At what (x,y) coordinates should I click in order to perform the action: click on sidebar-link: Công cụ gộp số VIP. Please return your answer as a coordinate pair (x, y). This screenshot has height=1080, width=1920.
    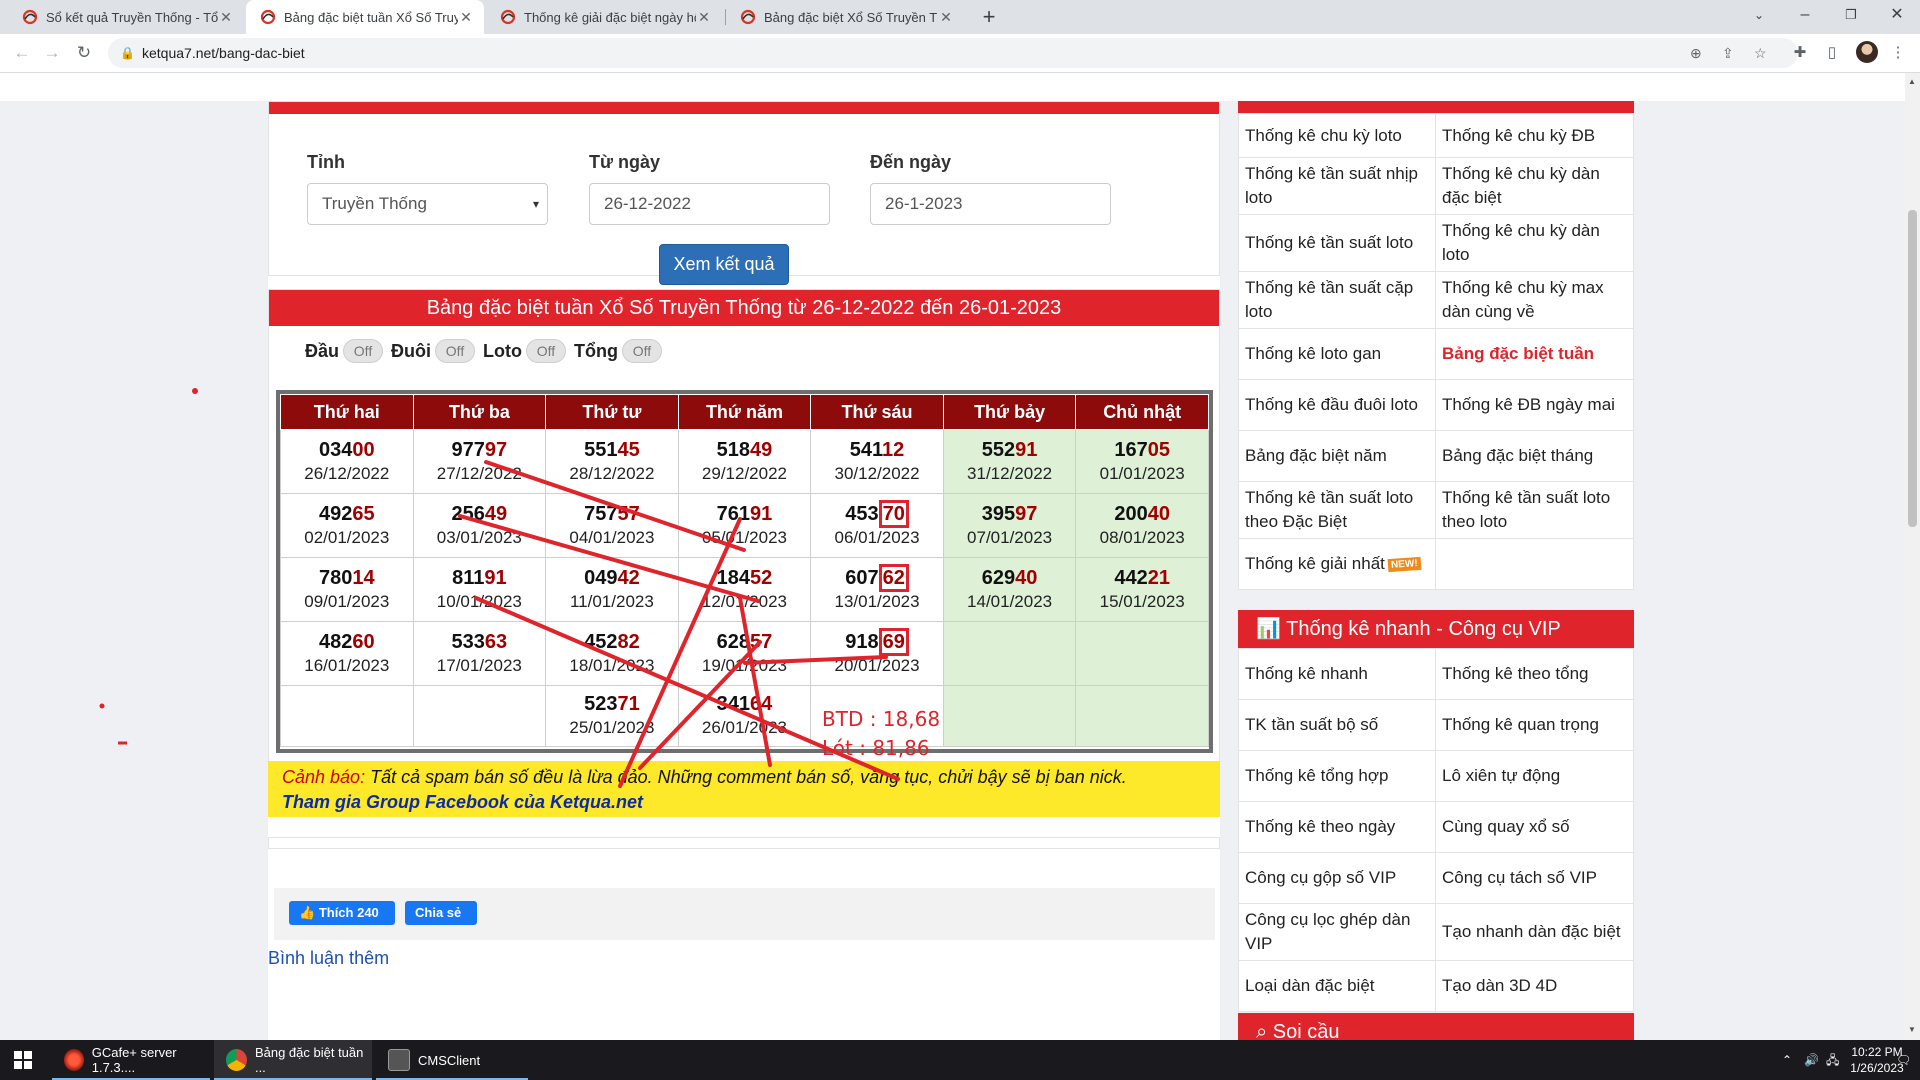
    Looking at the image, I should click on (1337, 878).